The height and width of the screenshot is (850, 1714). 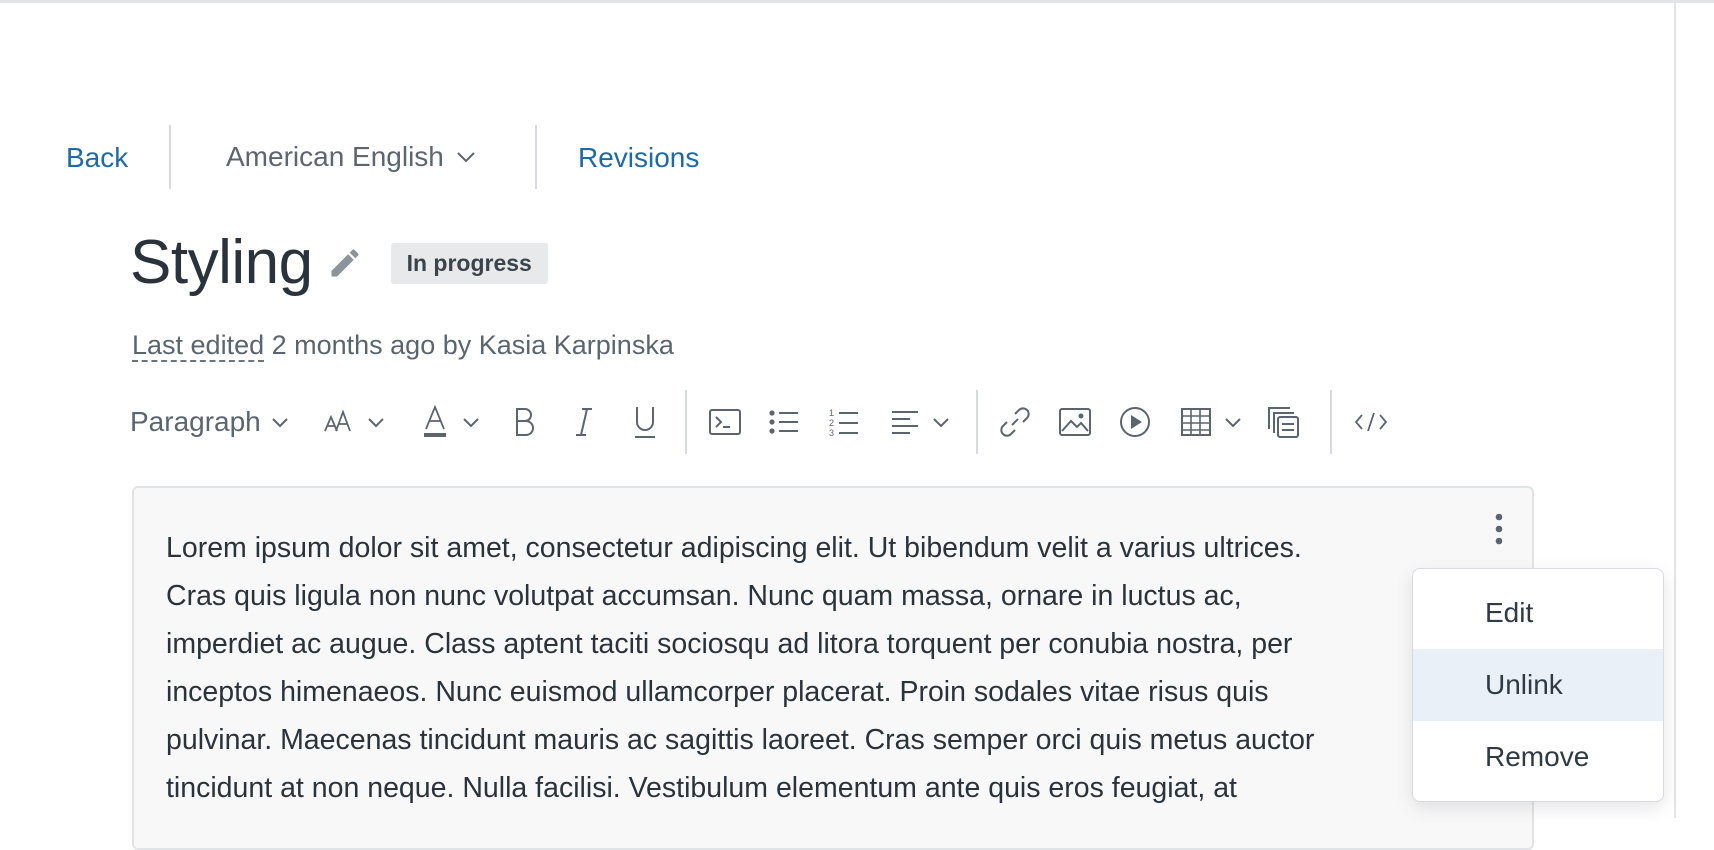 I want to click on source-code-button, so click(x=1371, y=422).